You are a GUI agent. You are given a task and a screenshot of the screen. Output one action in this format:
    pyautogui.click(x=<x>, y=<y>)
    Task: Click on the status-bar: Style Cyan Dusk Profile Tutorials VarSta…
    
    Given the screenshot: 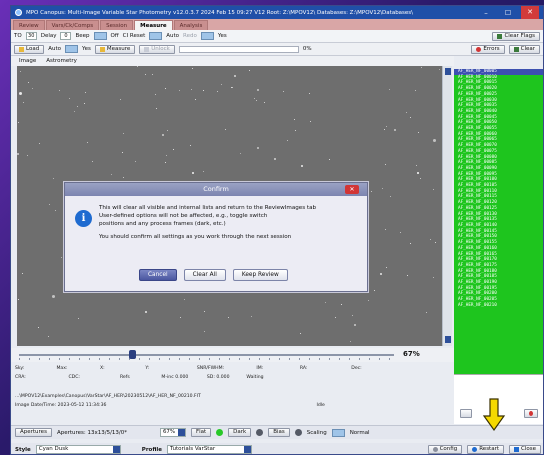 What is the action you would take?
    pyautogui.click(x=277, y=448)
    